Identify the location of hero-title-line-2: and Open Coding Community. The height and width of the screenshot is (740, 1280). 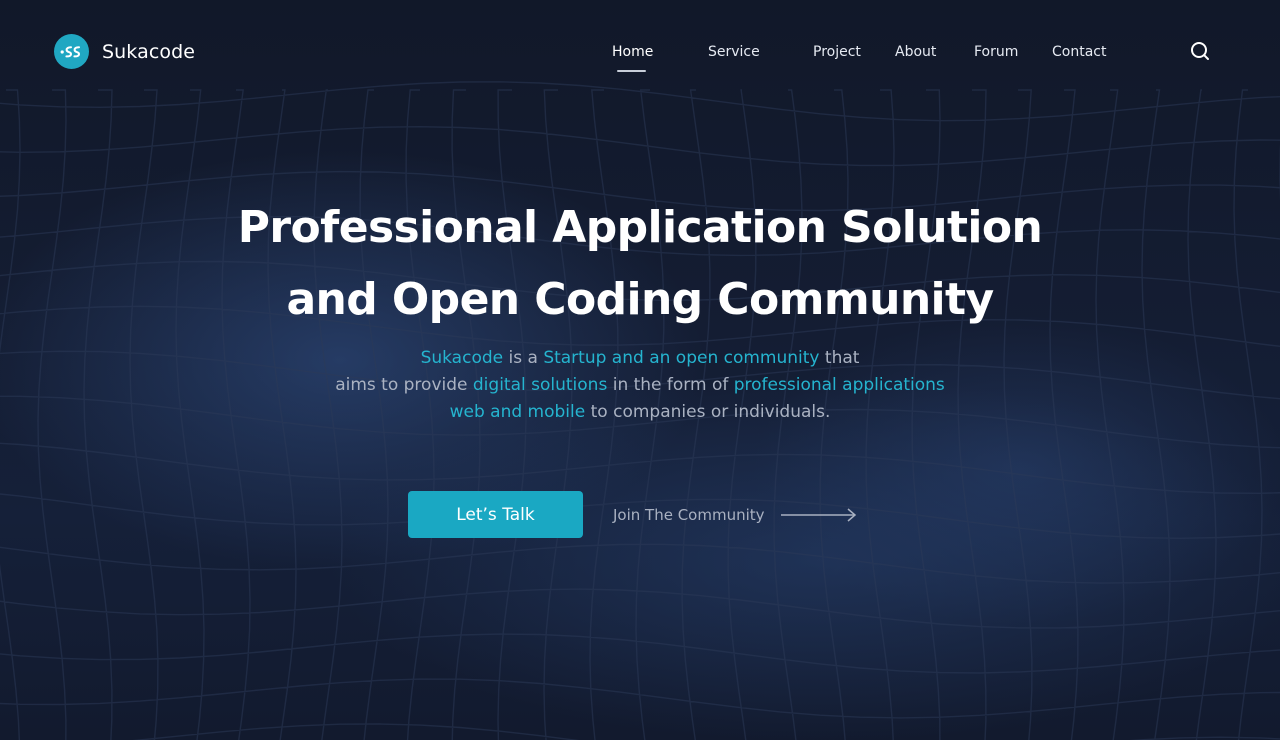
(640, 299).